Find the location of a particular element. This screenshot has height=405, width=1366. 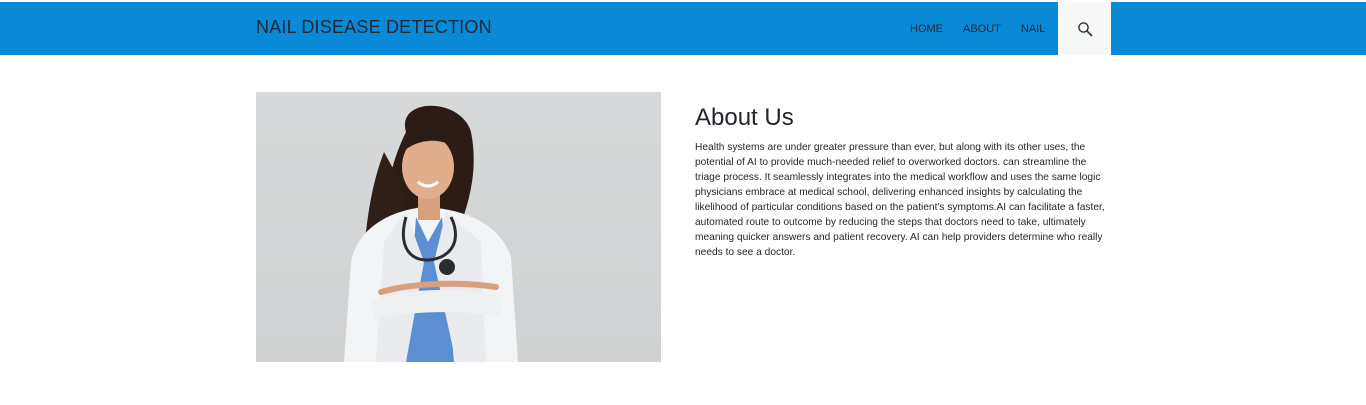

doctor-illustration is located at coordinates (431, 233).